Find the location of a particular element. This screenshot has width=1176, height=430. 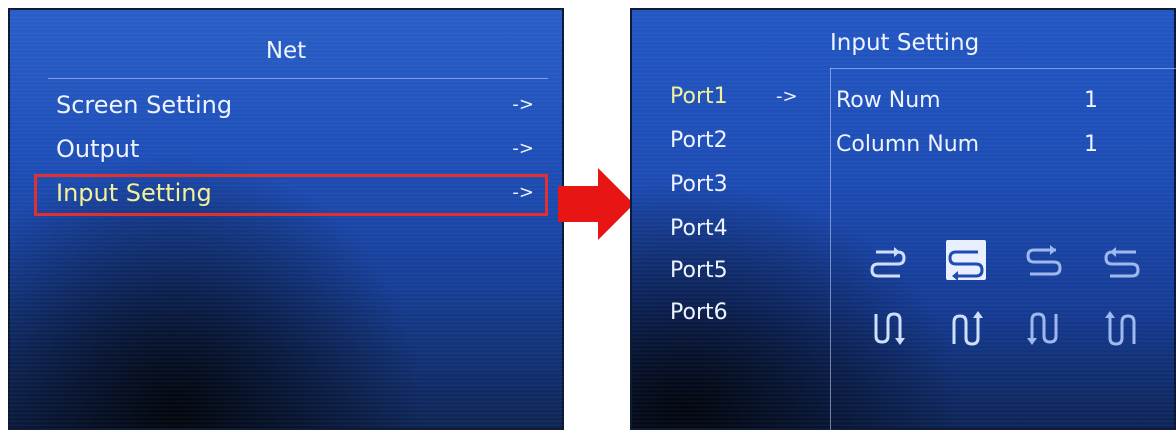

selection-highlight-box is located at coordinates (291, 195).